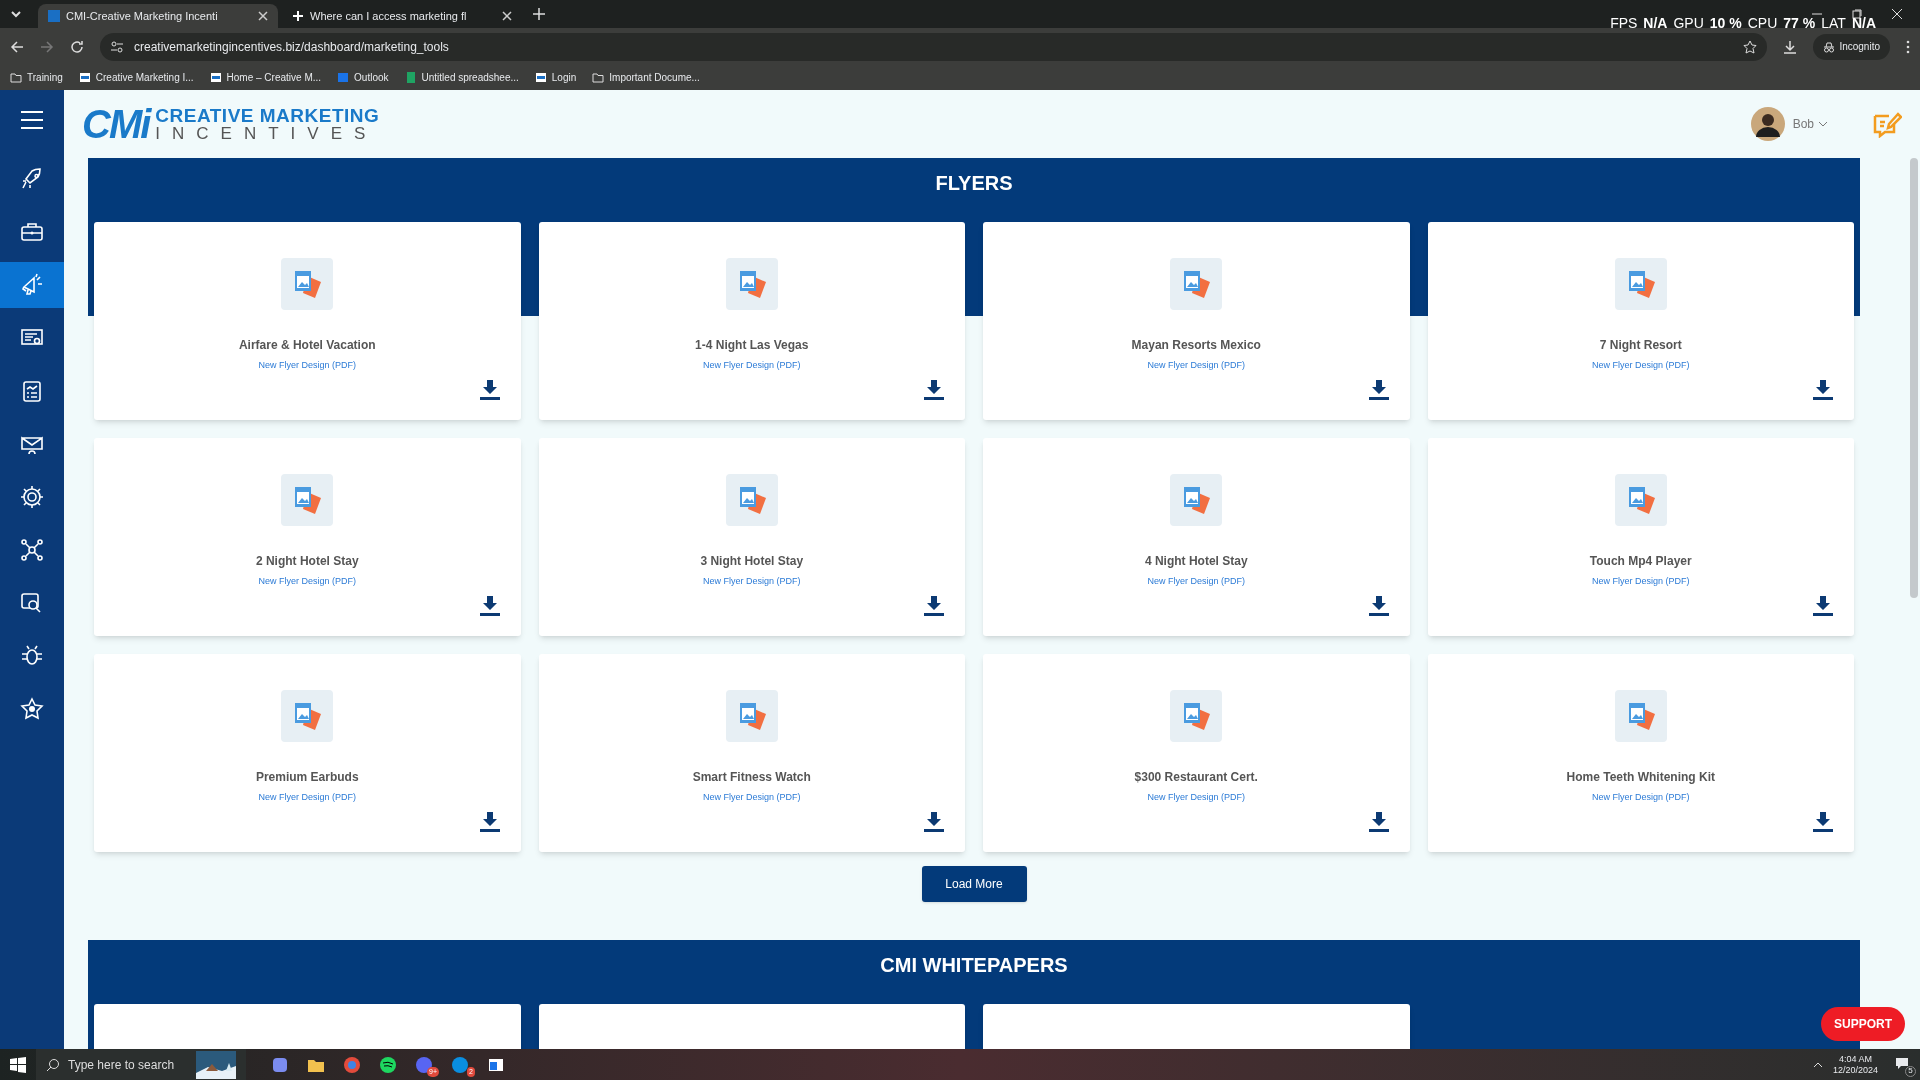 The height and width of the screenshot is (1080, 1920). What do you see at coordinates (352, 1064) in the screenshot?
I see `browser-icon` at bounding box center [352, 1064].